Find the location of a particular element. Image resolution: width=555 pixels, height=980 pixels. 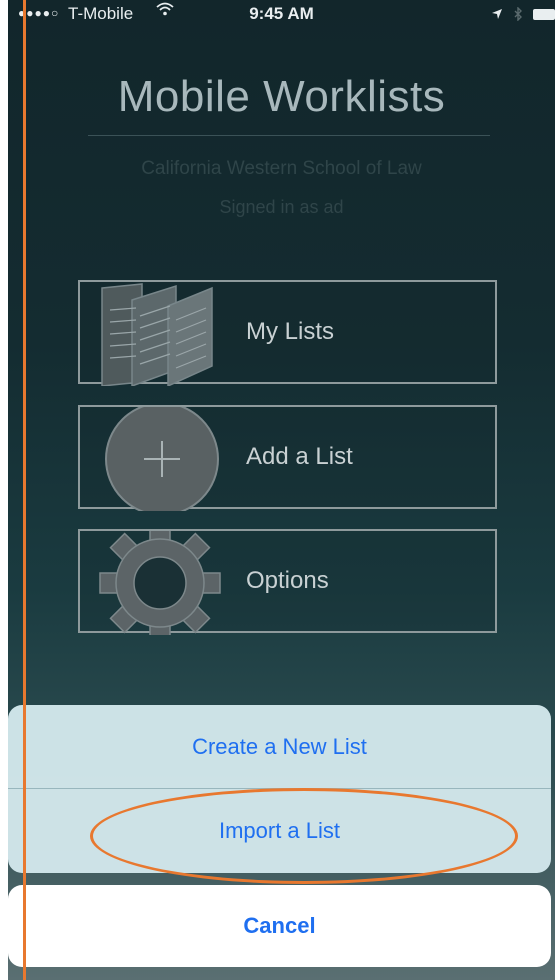

import-list-option: Import a List is located at coordinates (279, 830).